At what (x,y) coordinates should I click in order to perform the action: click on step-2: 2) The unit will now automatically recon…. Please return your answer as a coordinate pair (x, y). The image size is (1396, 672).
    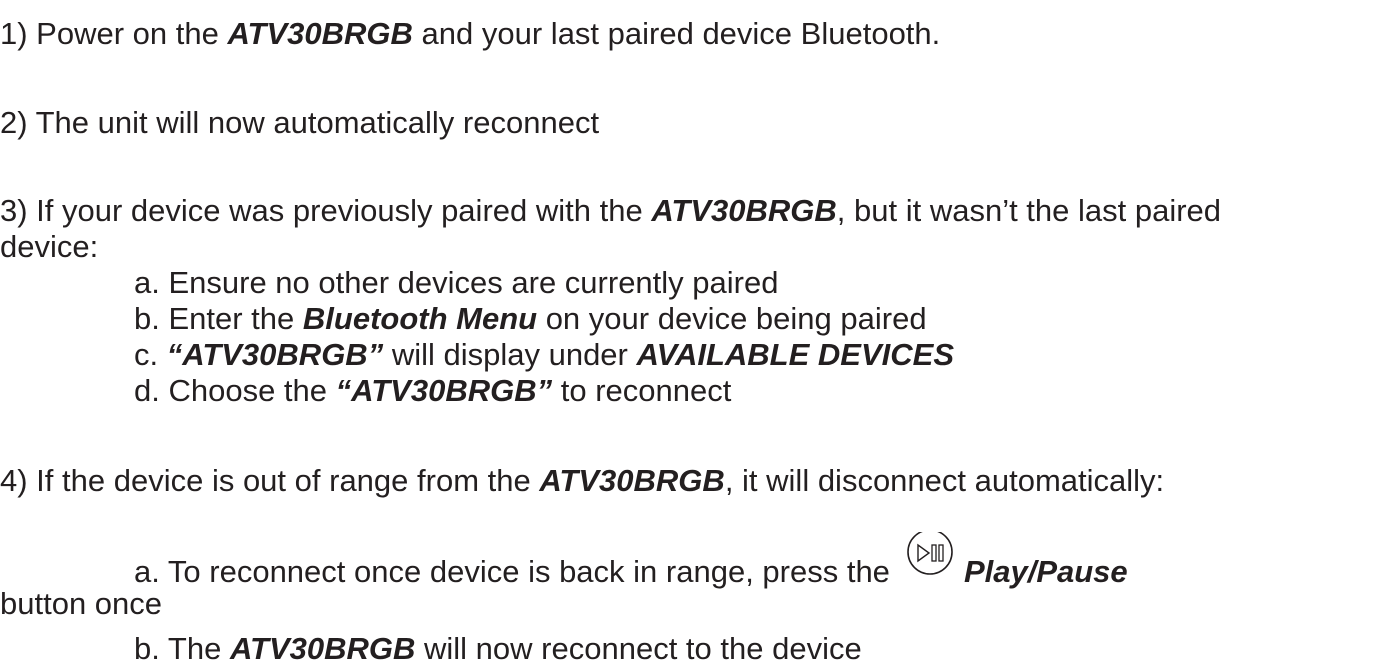
    Looking at the image, I should click on (299, 122).